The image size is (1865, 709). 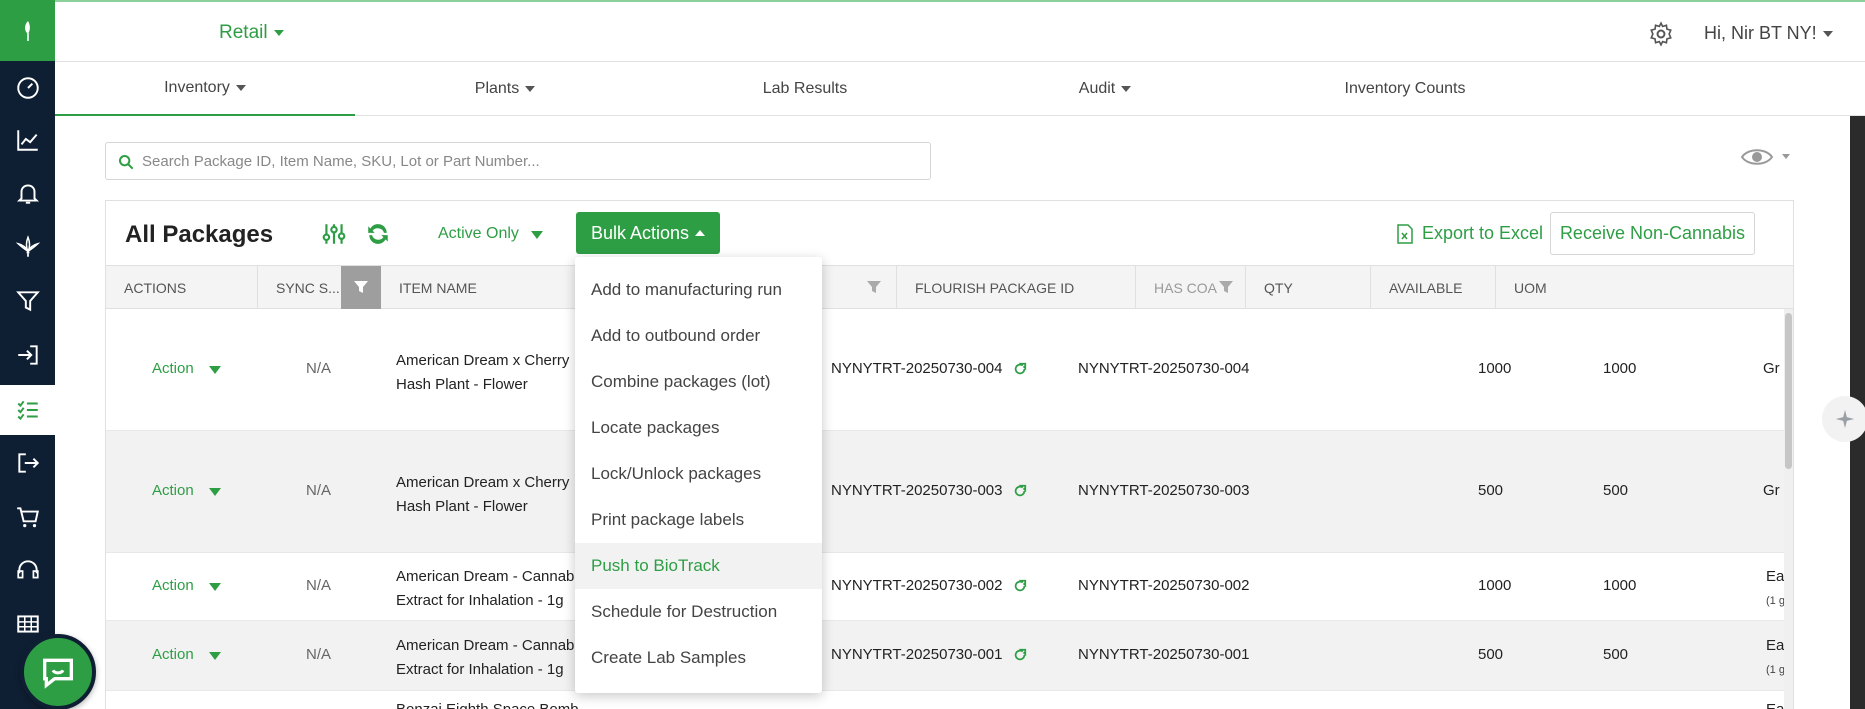 I want to click on funnel-icon, so click(x=27, y=301).